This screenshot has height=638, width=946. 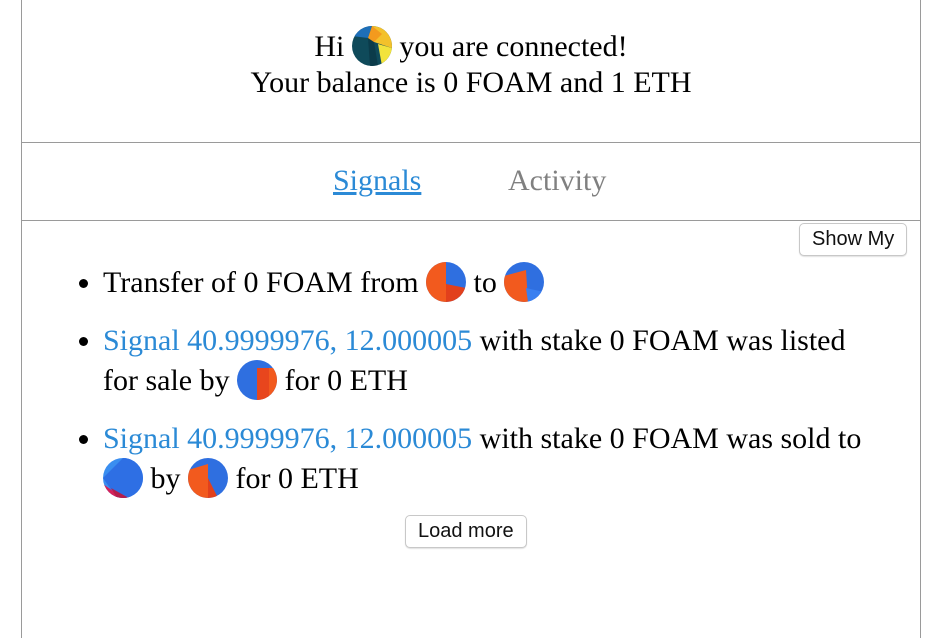 I want to click on greeting-hi: Hi, so click(x=329, y=46).